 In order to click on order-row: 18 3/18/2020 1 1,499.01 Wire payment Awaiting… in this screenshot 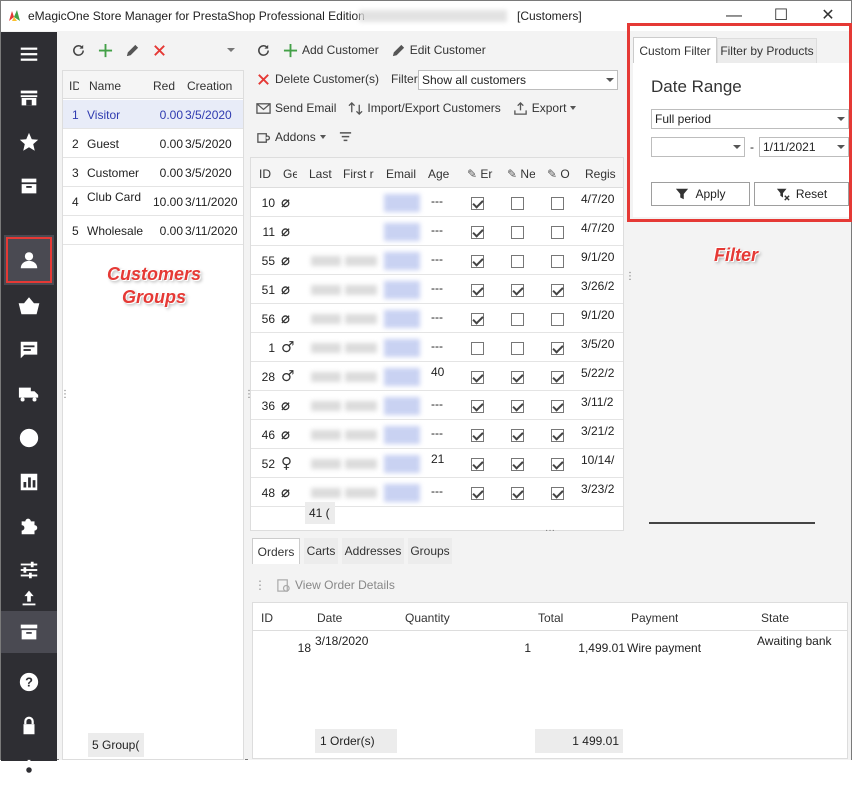, I will do `click(550, 645)`.